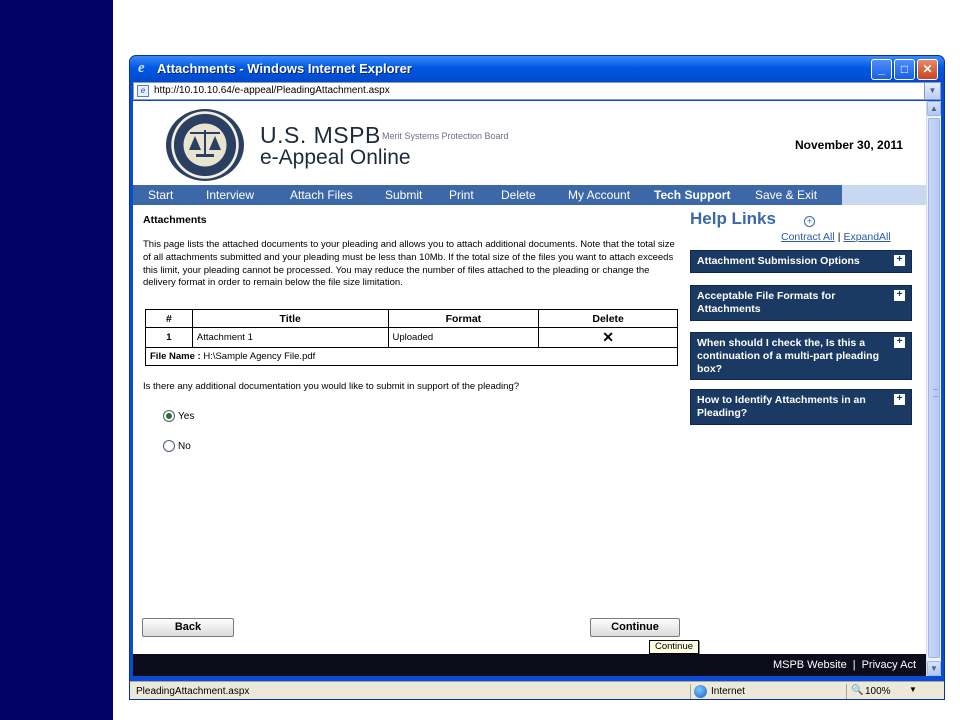  What do you see at coordinates (692, 195) in the screenshot?
I see `nav-tech-support: Tech Support` at bounding box center [692, 195].